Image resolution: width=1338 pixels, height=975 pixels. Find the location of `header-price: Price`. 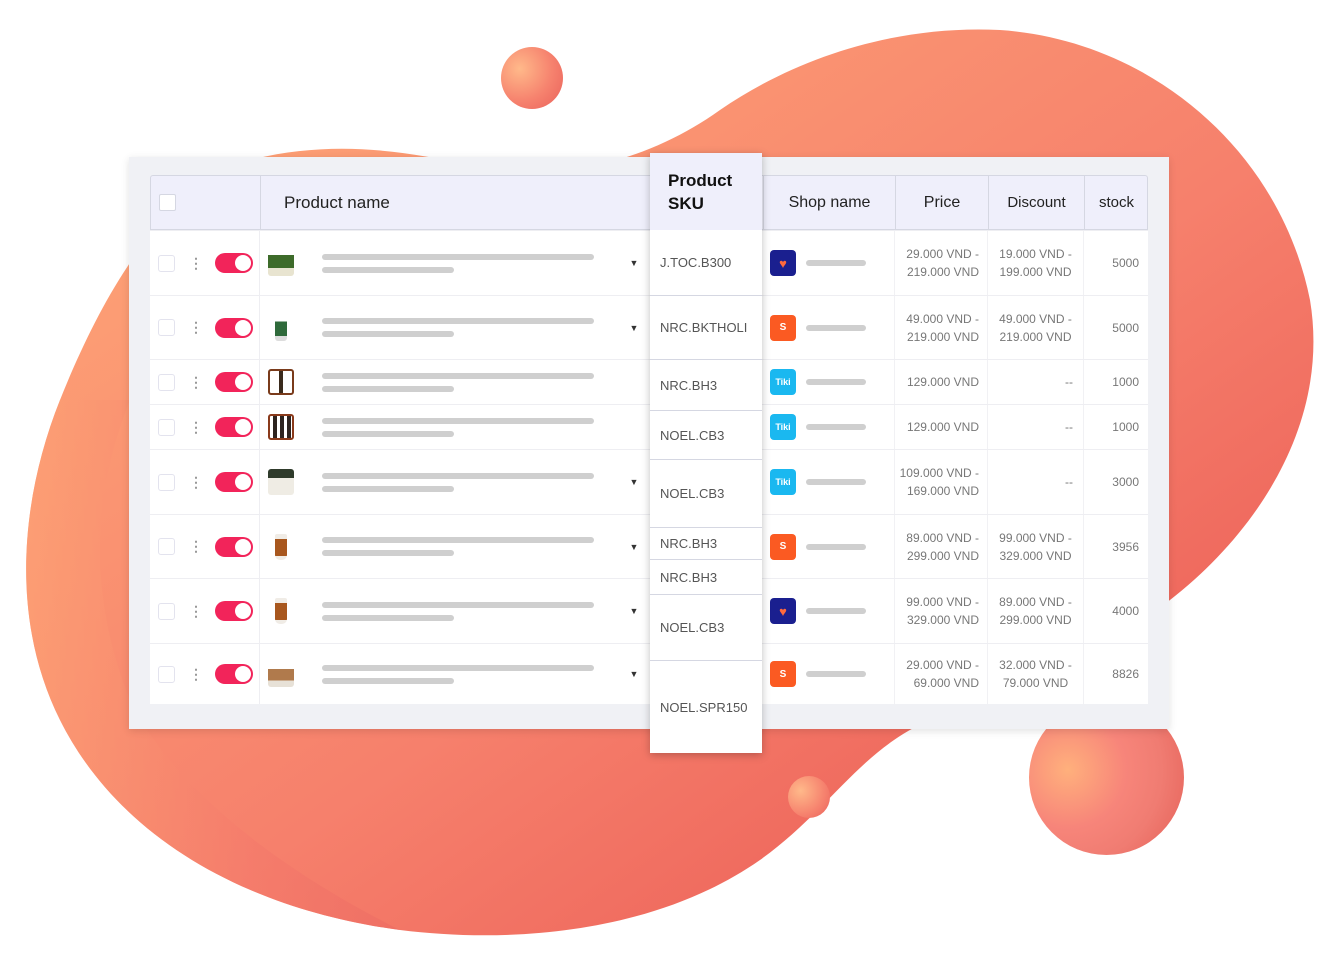

header-price: Price is located at coordinates (941, 202).